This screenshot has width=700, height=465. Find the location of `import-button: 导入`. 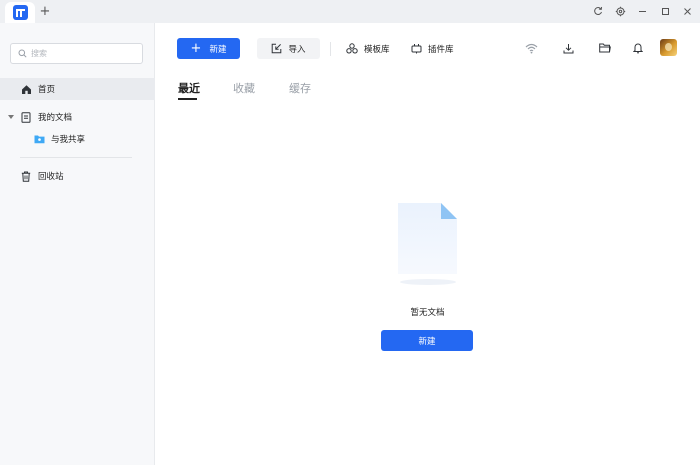

import-button: 导入 is located at coordinates (288, 48).